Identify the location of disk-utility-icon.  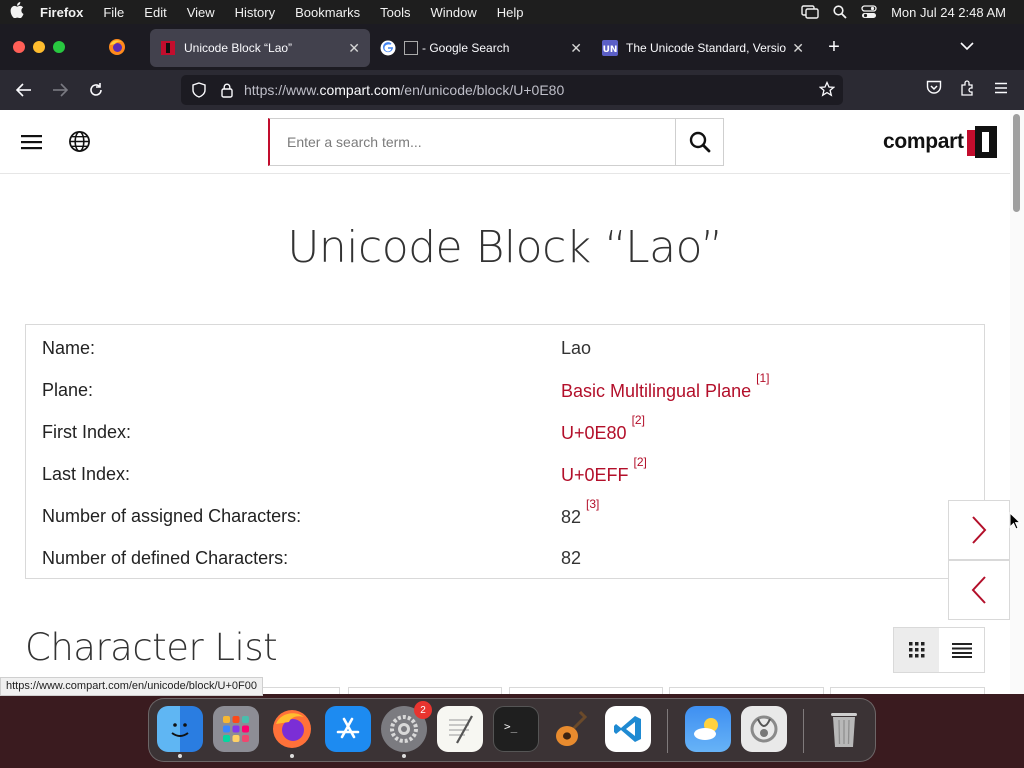
(764, 729).